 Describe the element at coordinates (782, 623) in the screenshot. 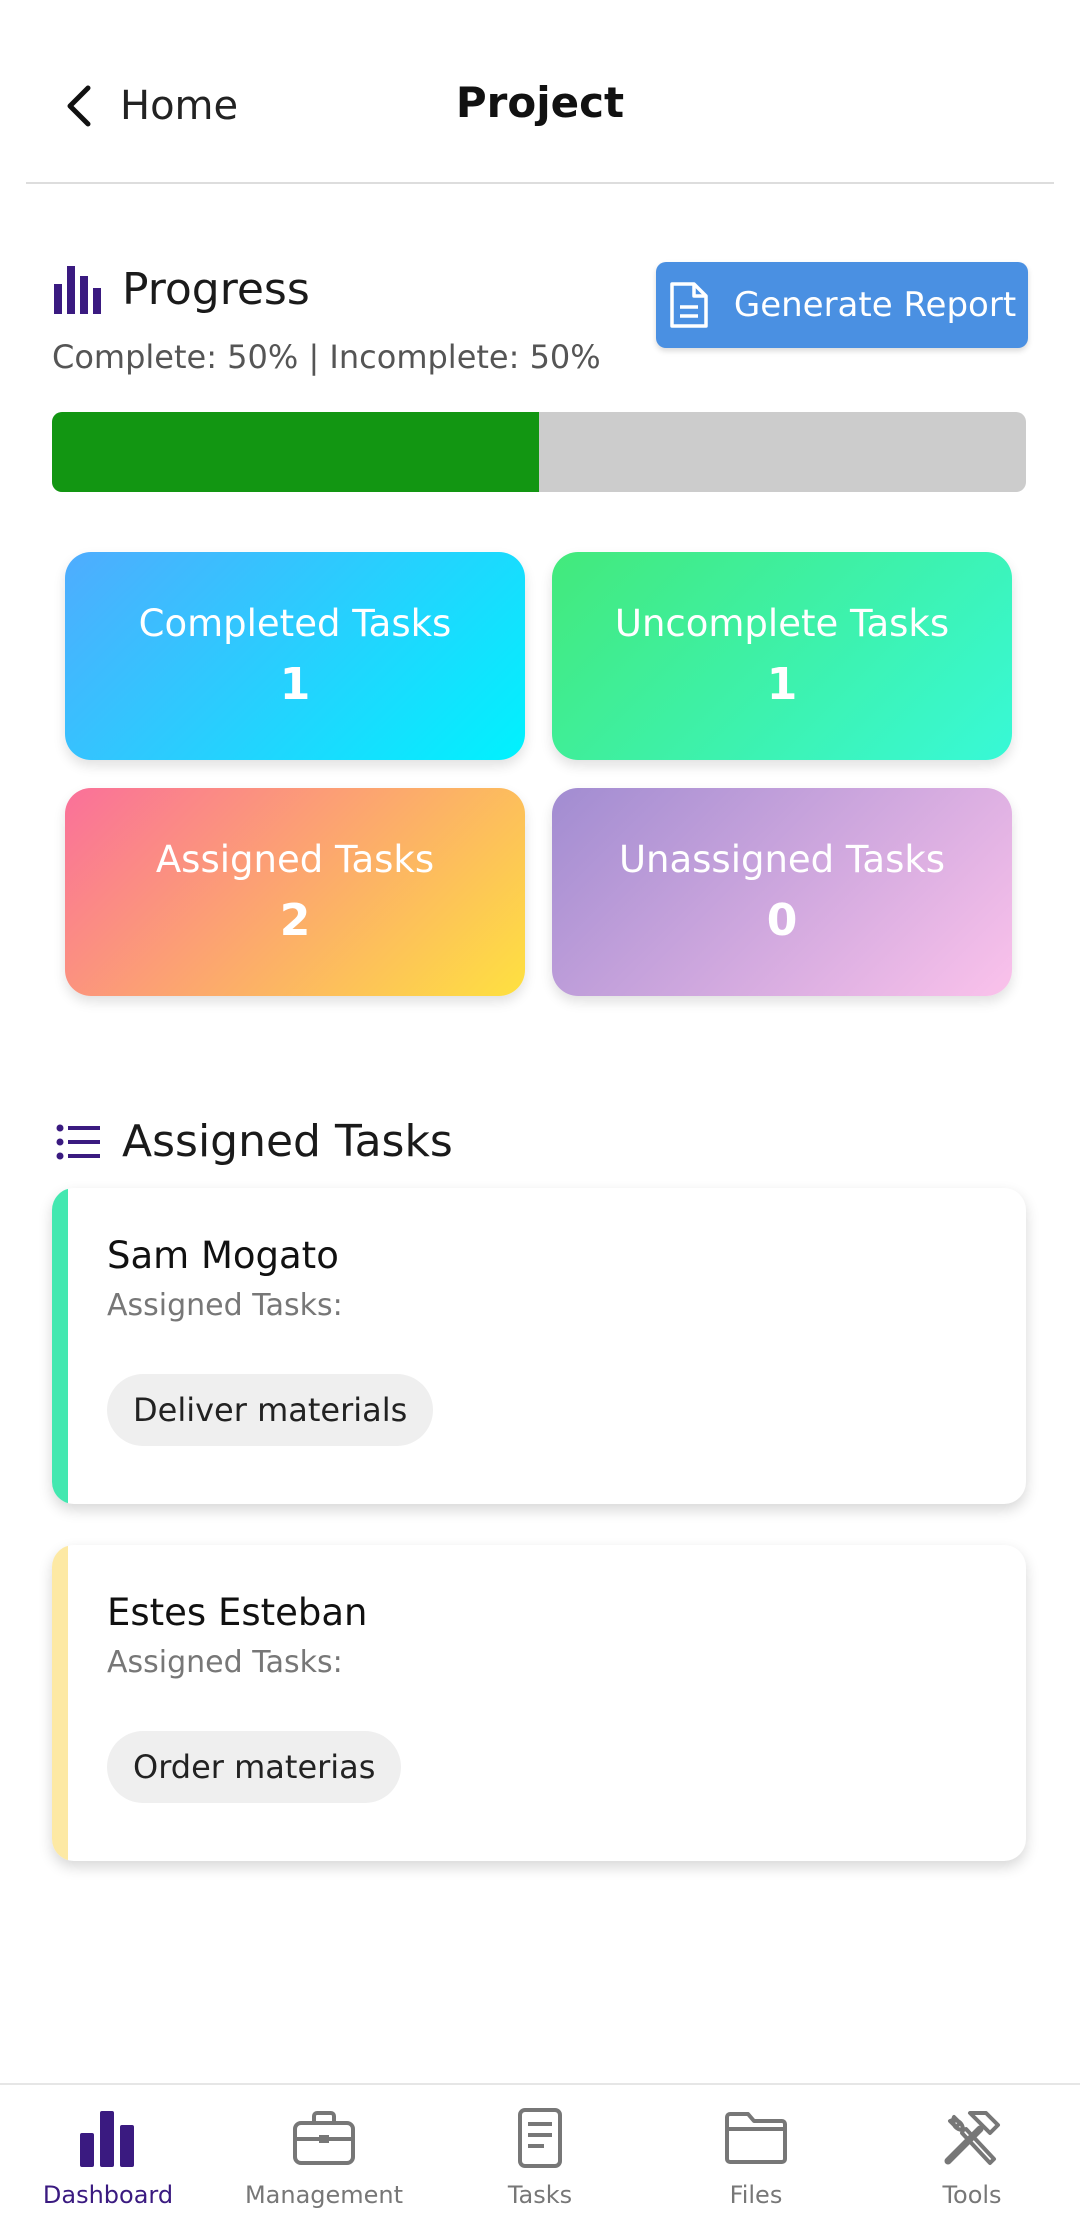

I see `stat-label: Uncomplete Tasks` at that location.